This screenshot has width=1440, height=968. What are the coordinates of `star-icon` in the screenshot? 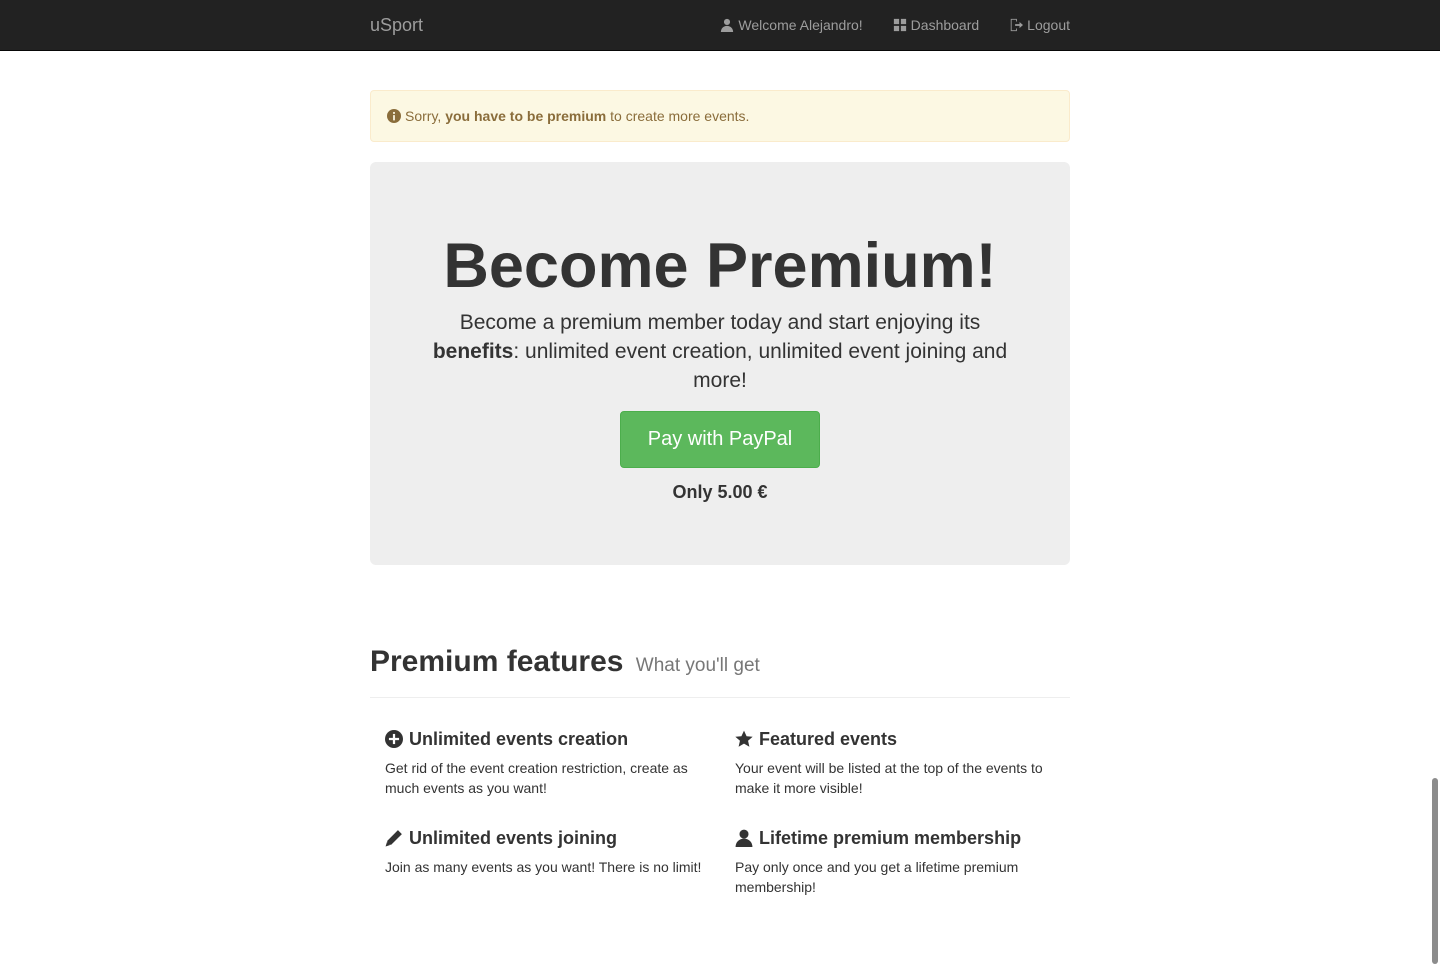 It's located at (744, 738).